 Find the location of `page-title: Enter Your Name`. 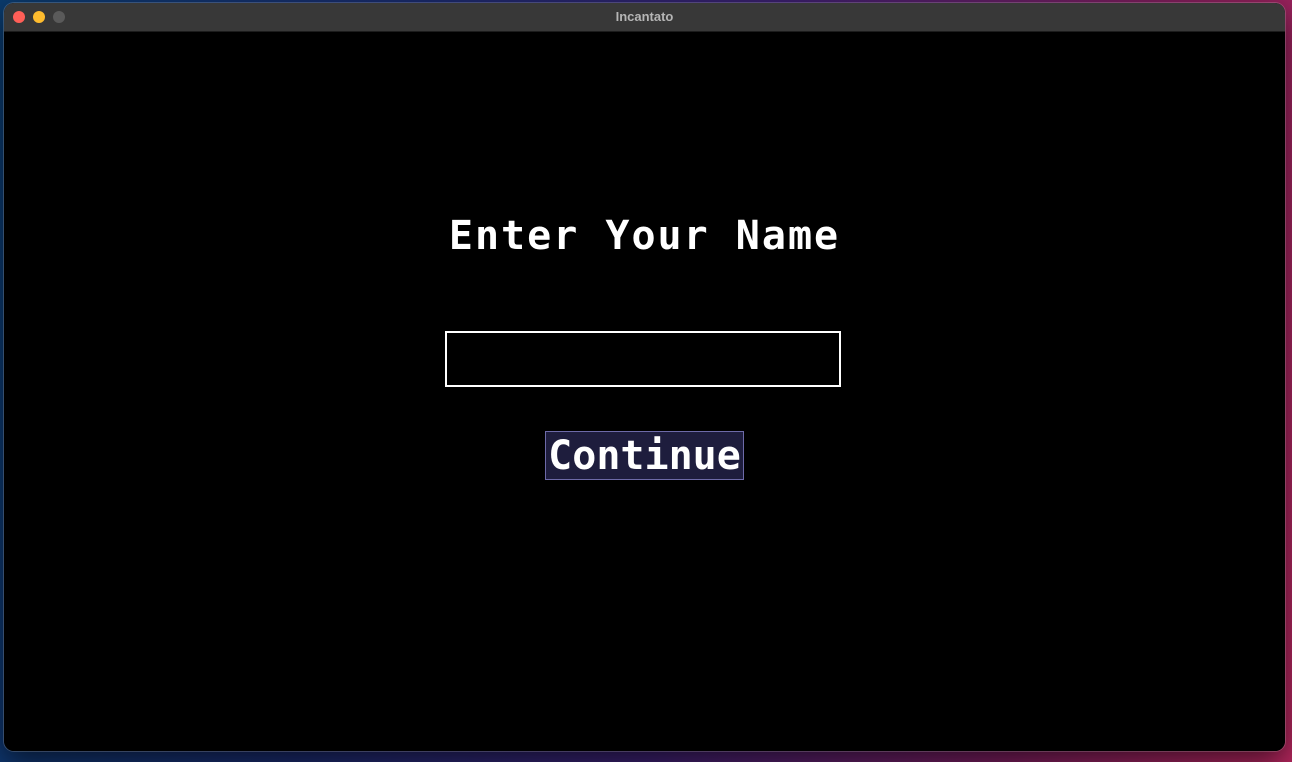

page-title: Enter Your Name is located at coordinates (644, 236).